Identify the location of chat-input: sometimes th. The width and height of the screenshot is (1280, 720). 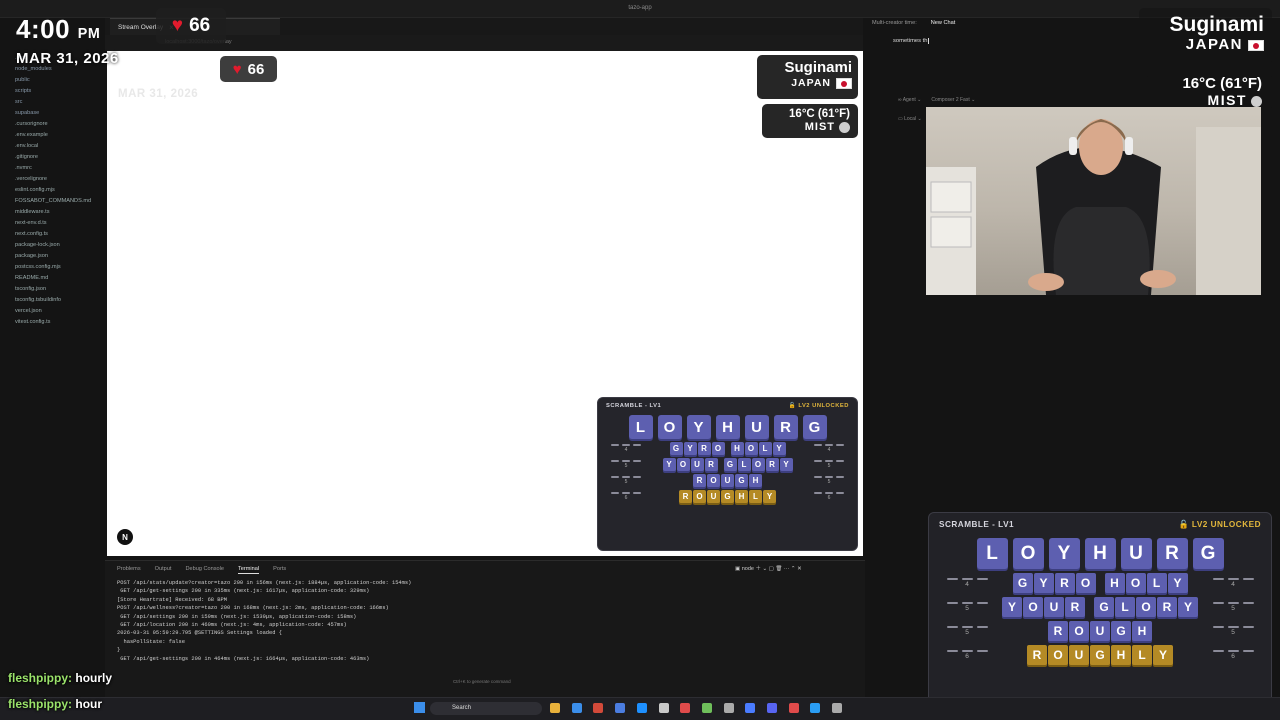
(1018, 68).